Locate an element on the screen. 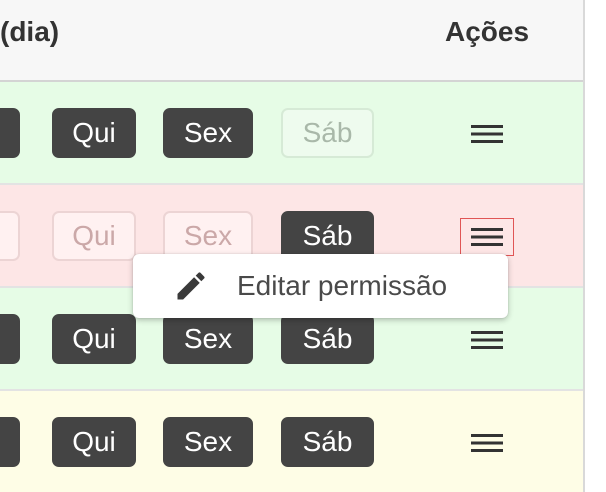 The image size is (606, 492). edit-permission-label: Editar permissão is located at coordinates (342, 285).